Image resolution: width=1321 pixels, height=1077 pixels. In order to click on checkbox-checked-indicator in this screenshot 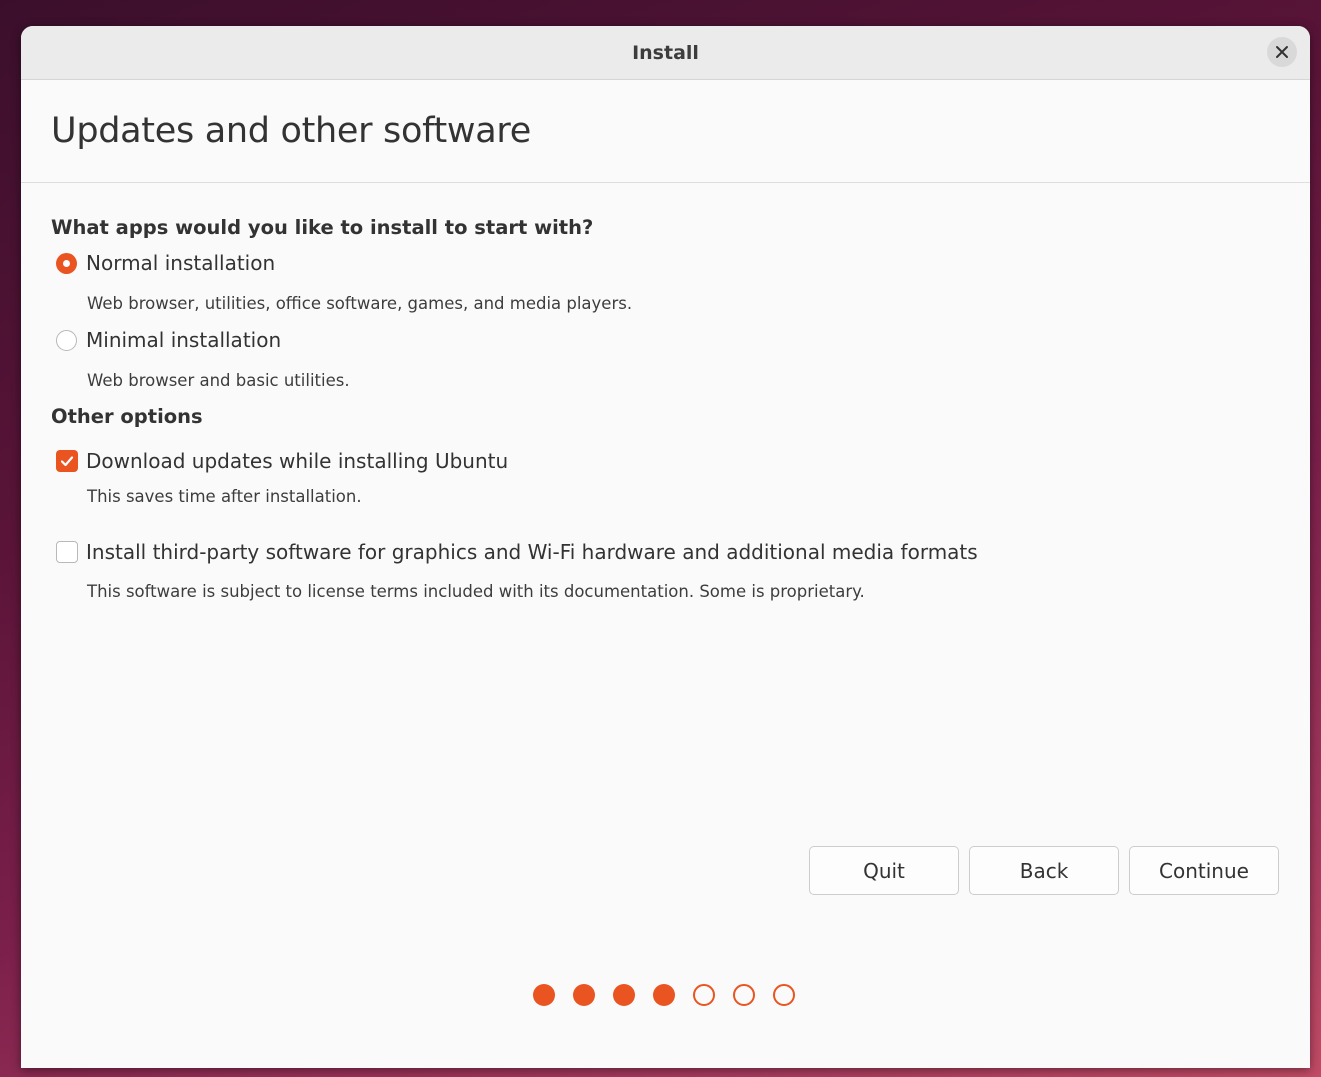, I will do `click(67, 461)`.